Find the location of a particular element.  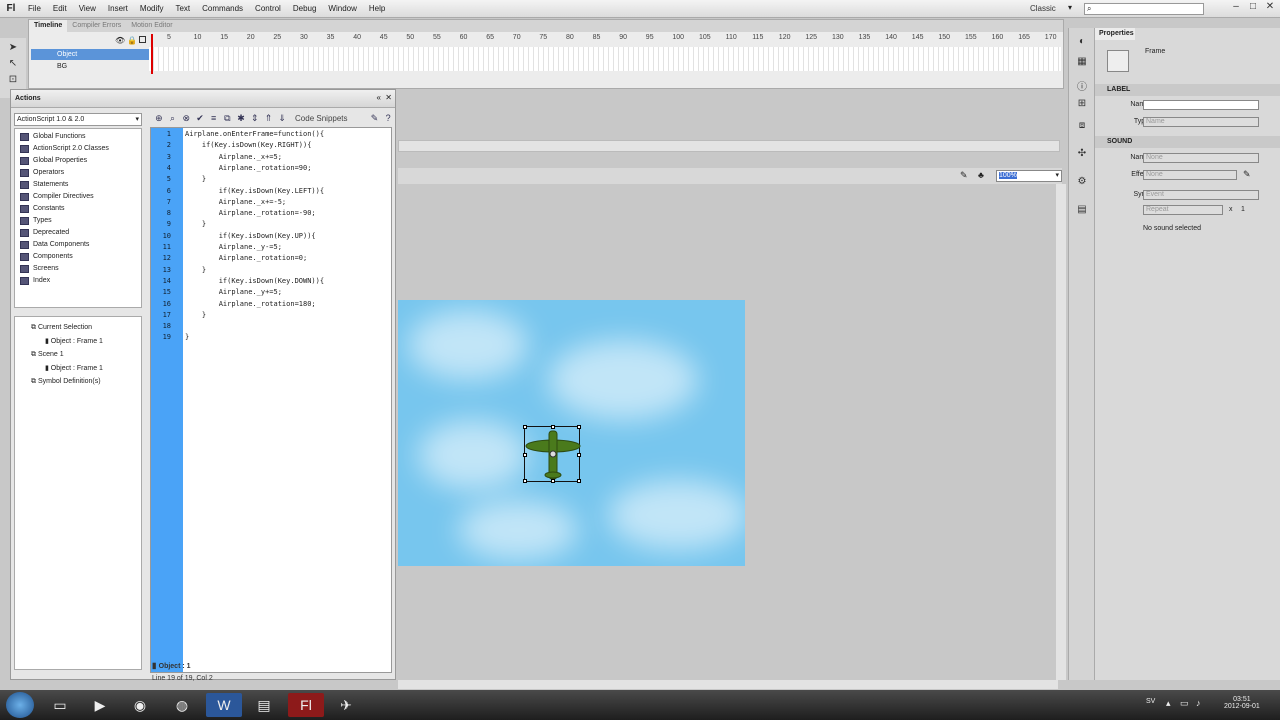

close-button: ✕ is located at coordinates (1270, 8).